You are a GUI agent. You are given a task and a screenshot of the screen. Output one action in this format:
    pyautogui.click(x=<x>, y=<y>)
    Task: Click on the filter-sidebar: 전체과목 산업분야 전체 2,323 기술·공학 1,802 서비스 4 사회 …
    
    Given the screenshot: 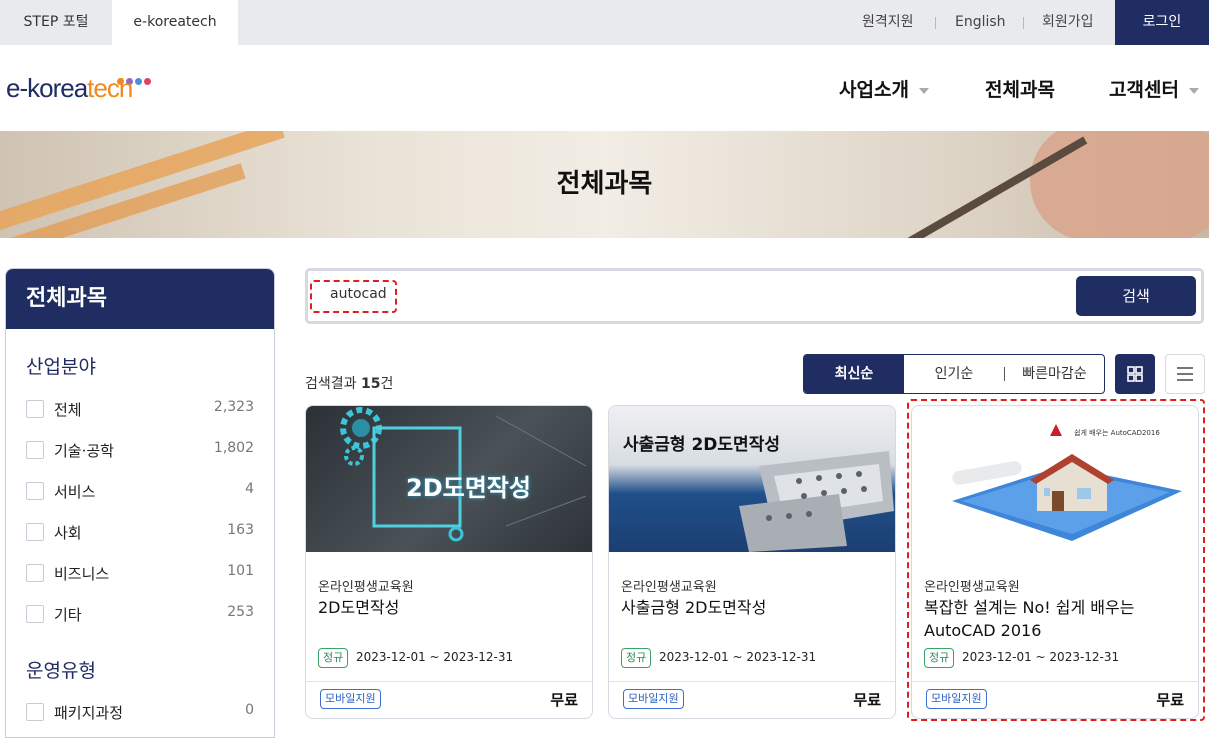 What is the action you would take?
    pyautogui.click(x=140, y=503)
    